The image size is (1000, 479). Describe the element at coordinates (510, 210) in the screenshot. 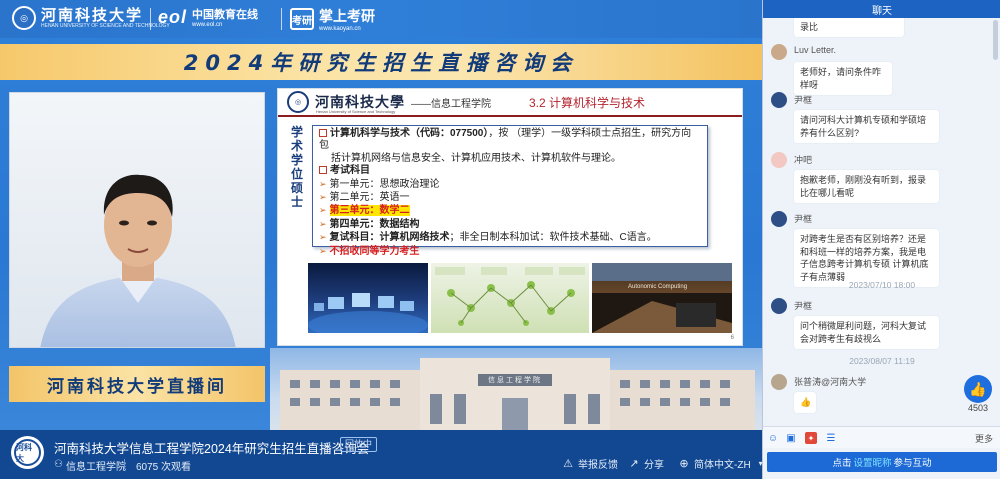

I see `slide-line: ➢ 第三单元：数学二` at that location.